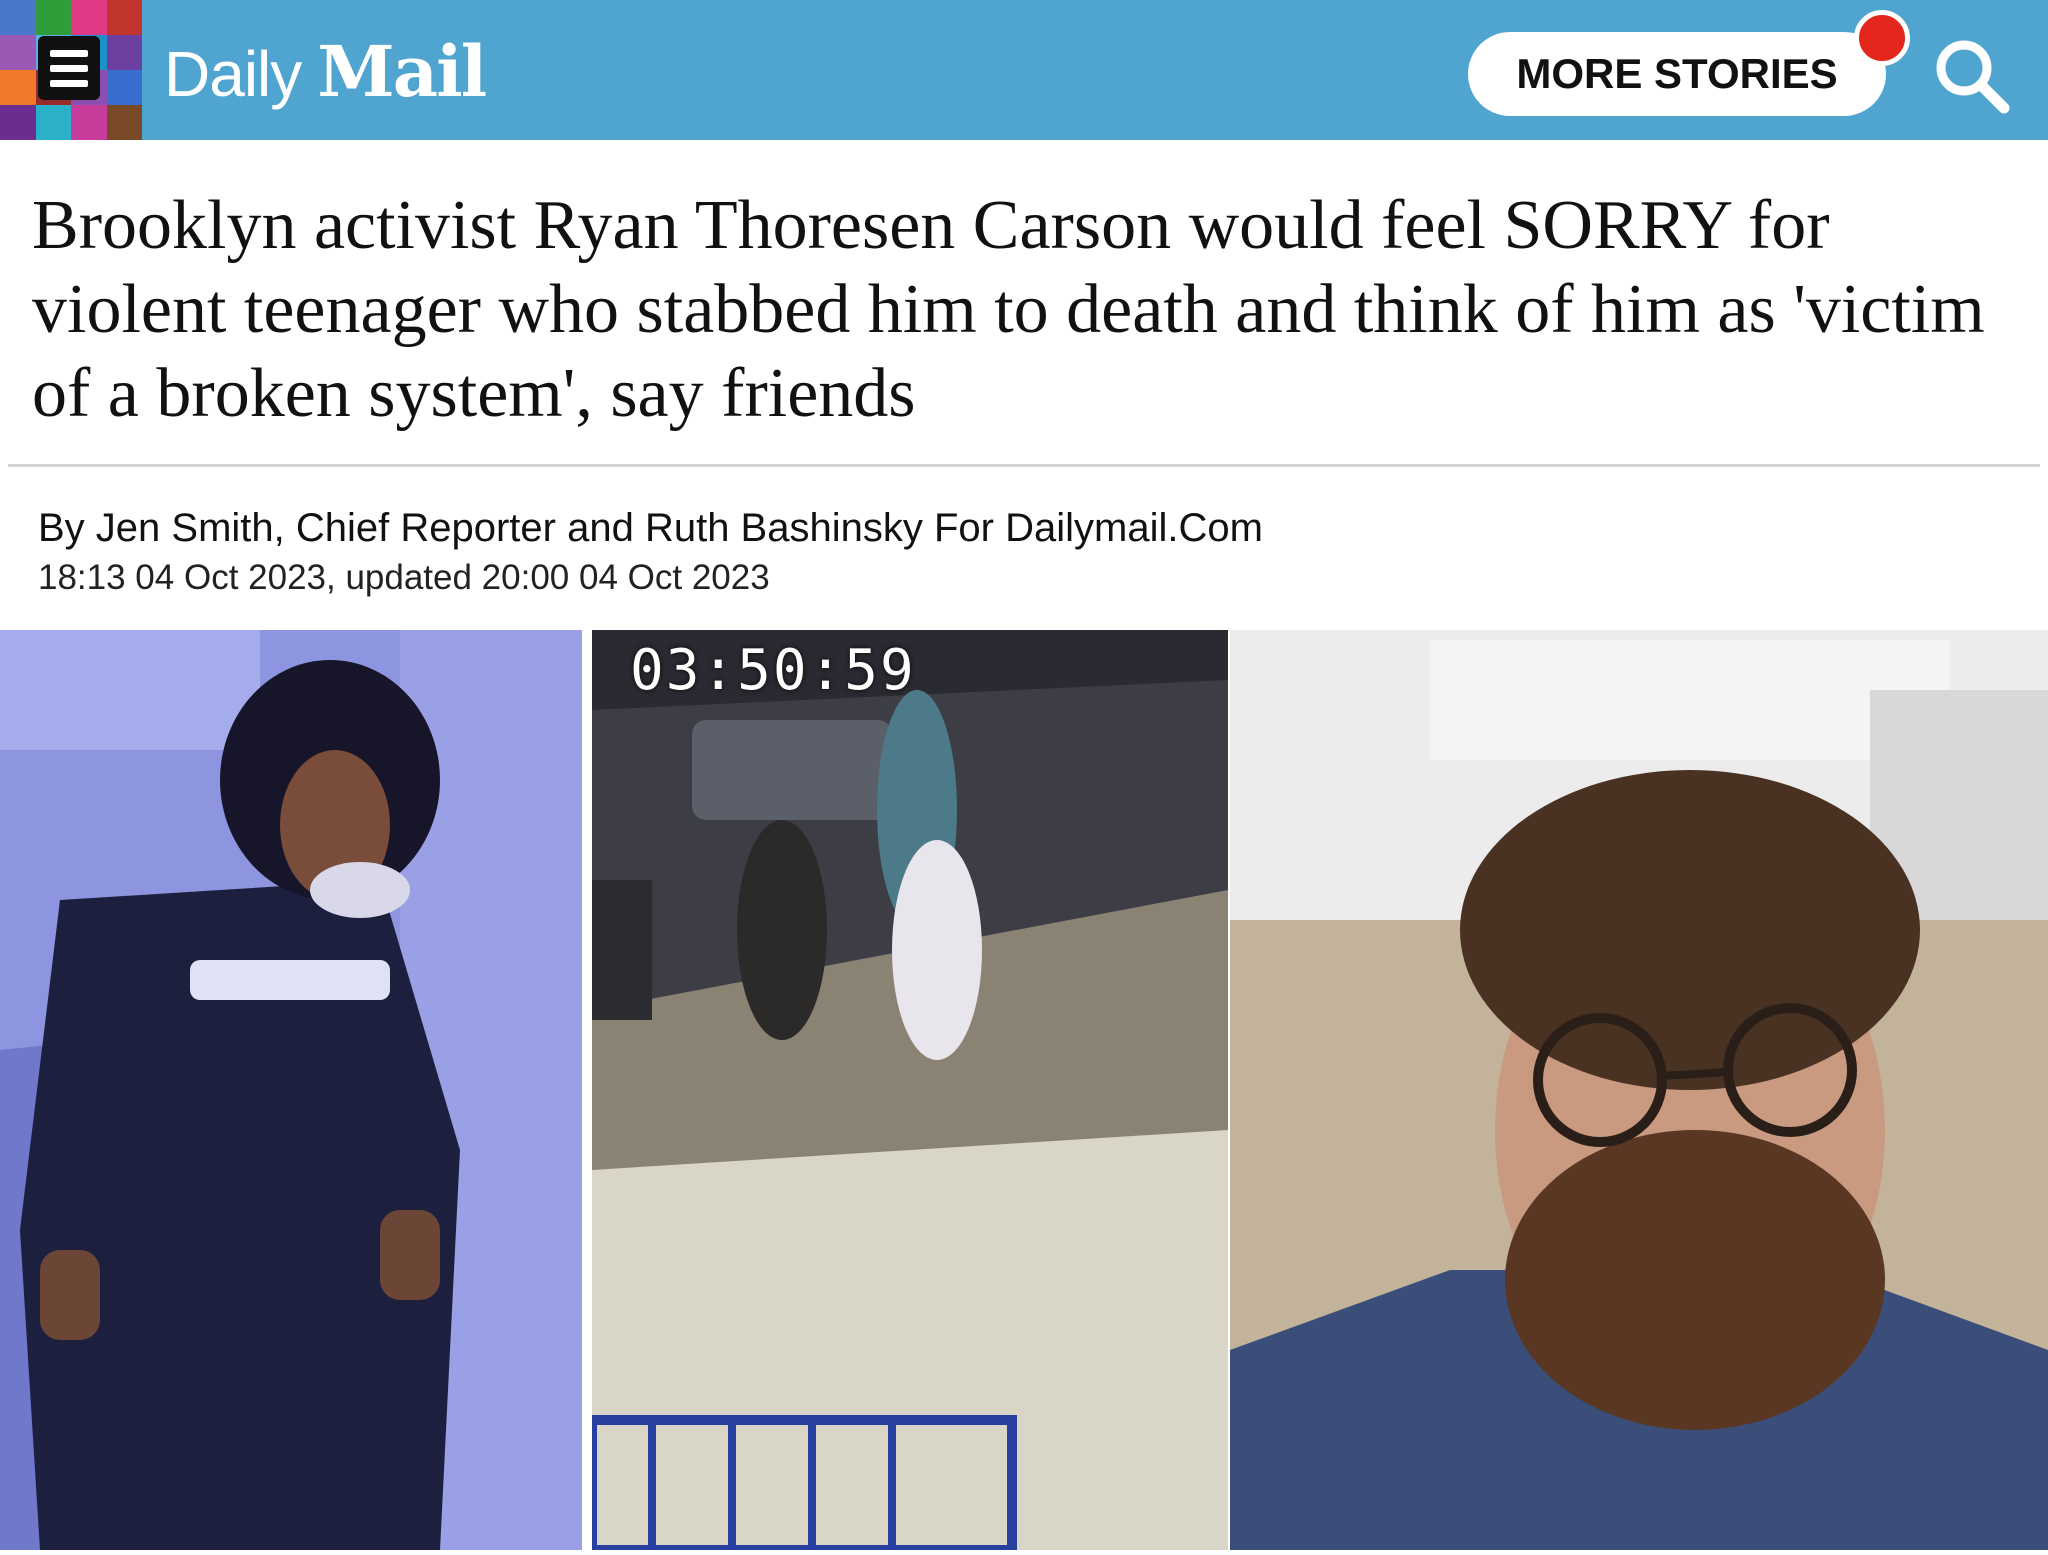 The width and height of the screenshot is (2048, 1555). What do you see at coordinates (69, 68) in the screenshot?
I see `hamburger-menu-icon` at bounding box center [69, 68].